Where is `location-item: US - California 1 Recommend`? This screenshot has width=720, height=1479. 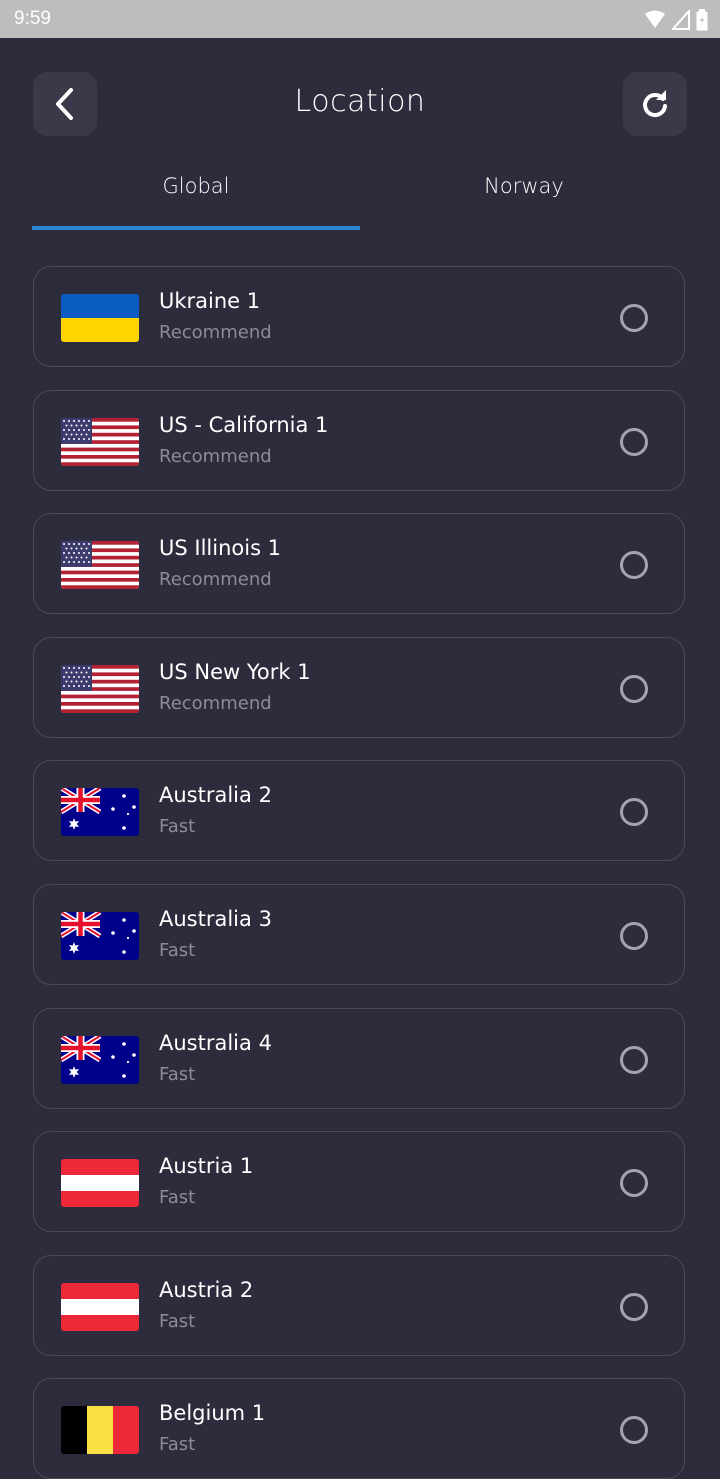
location-item: US - California 1 Recommend is located at coordinates (359, 440).